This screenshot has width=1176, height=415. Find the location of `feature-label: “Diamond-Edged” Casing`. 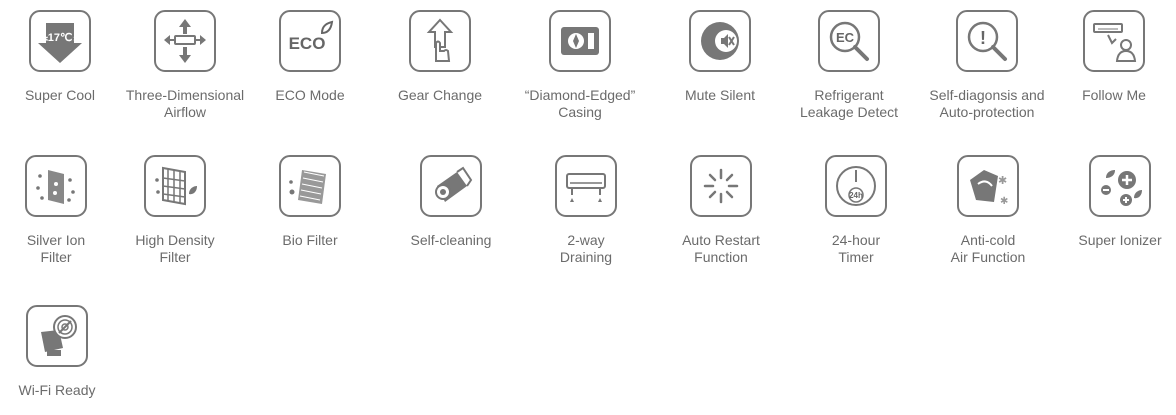

feature-label: “Diamond-Edged” Casing is located at coordinates (580, 103).